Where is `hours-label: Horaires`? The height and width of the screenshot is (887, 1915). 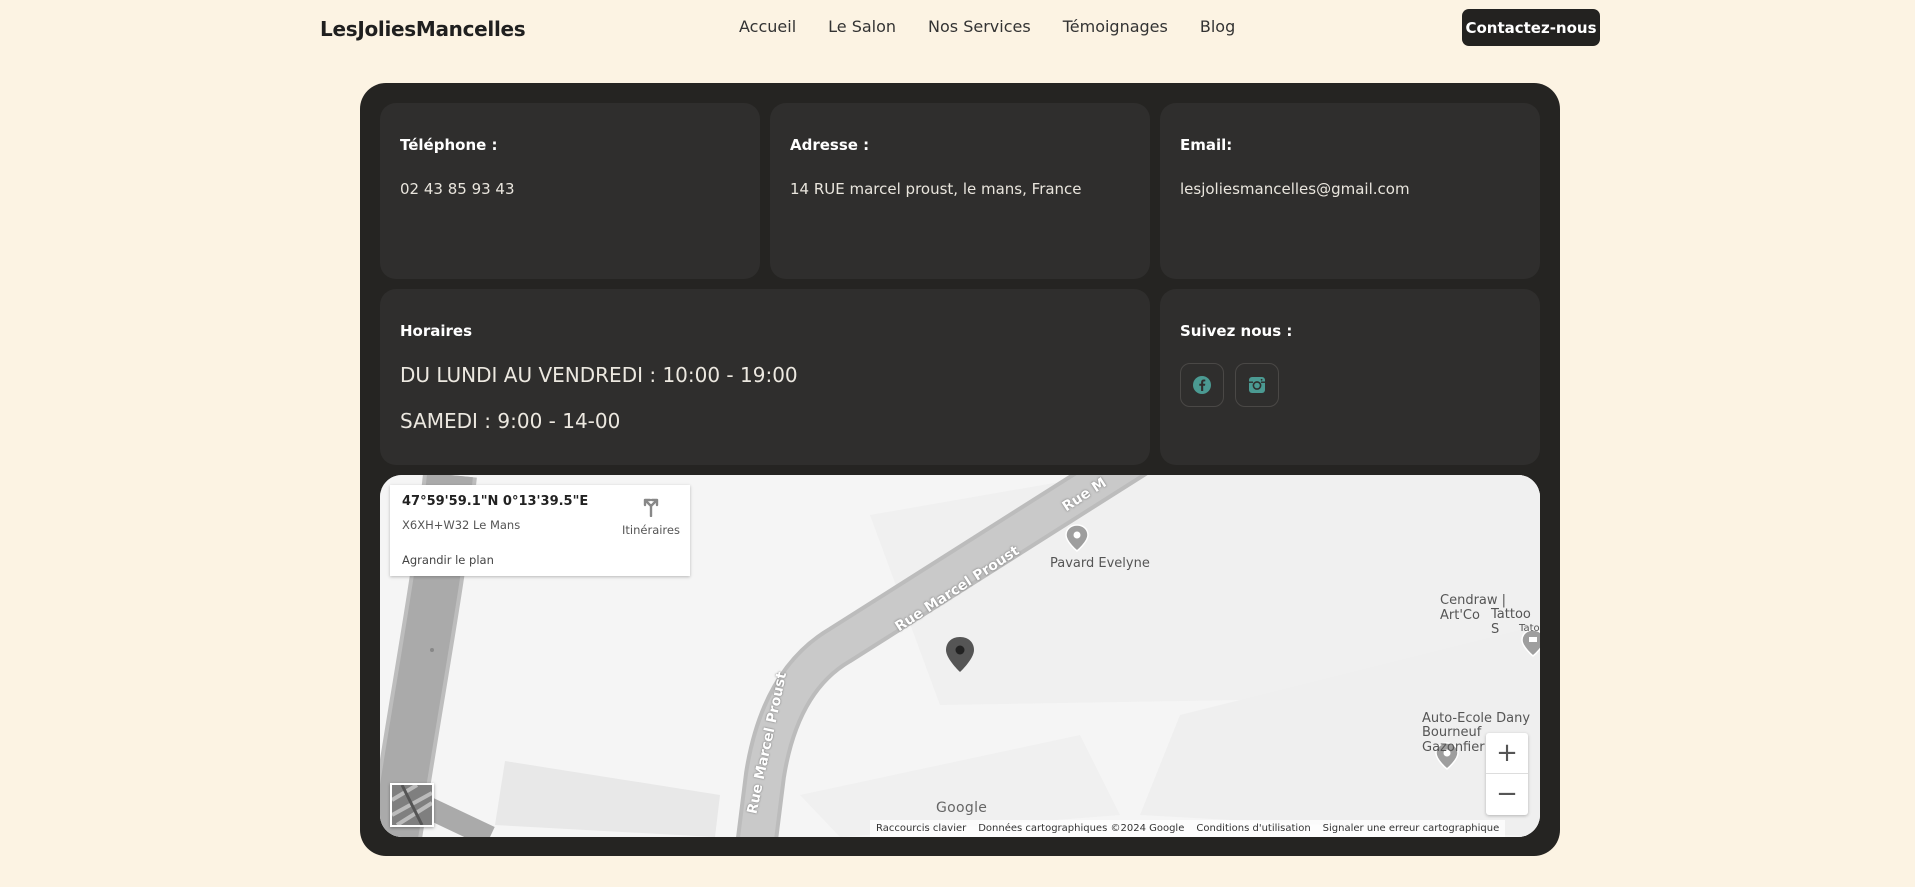
hours-label: Horaires is located at coordinates (436, 331).